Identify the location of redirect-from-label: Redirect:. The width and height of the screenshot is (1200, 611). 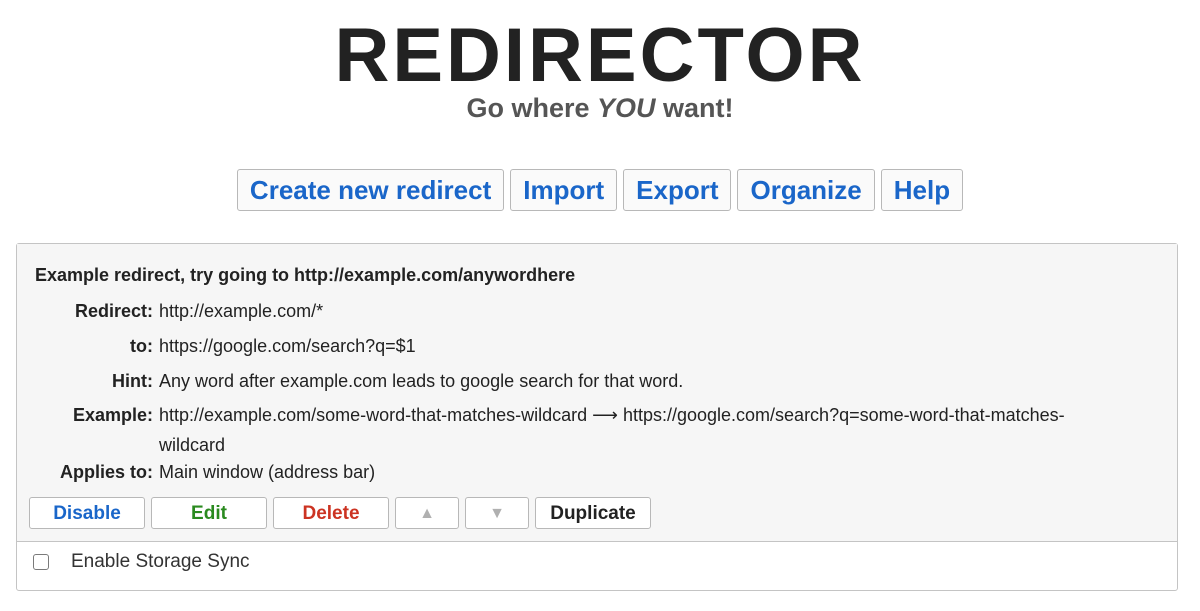
(113, 311).